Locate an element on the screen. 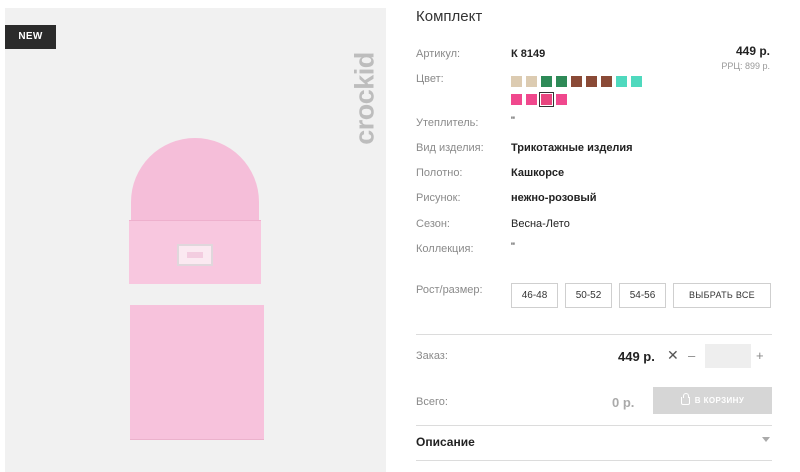 The image size is (800, 472). multiply-icon: ✕ is located at coordinates (673, 355).